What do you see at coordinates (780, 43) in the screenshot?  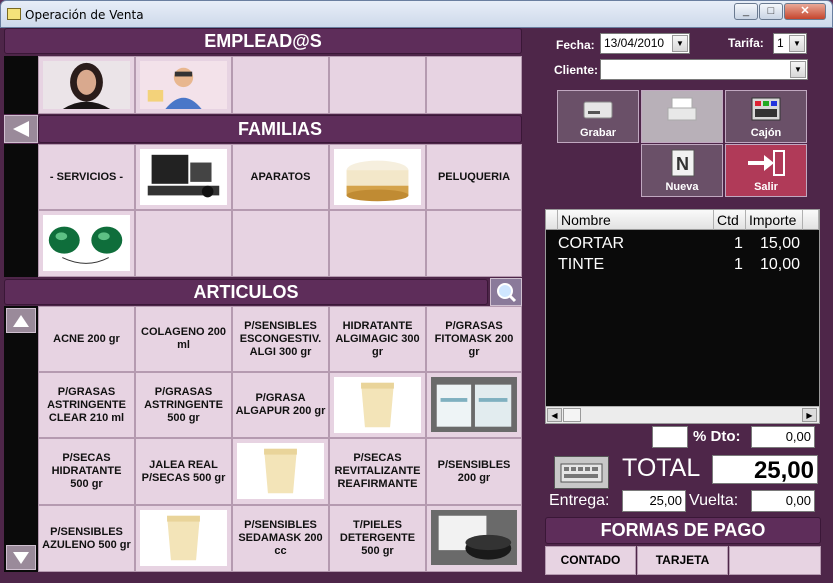 I see `tarifa-value: 1` at bounding box center [780, 43].